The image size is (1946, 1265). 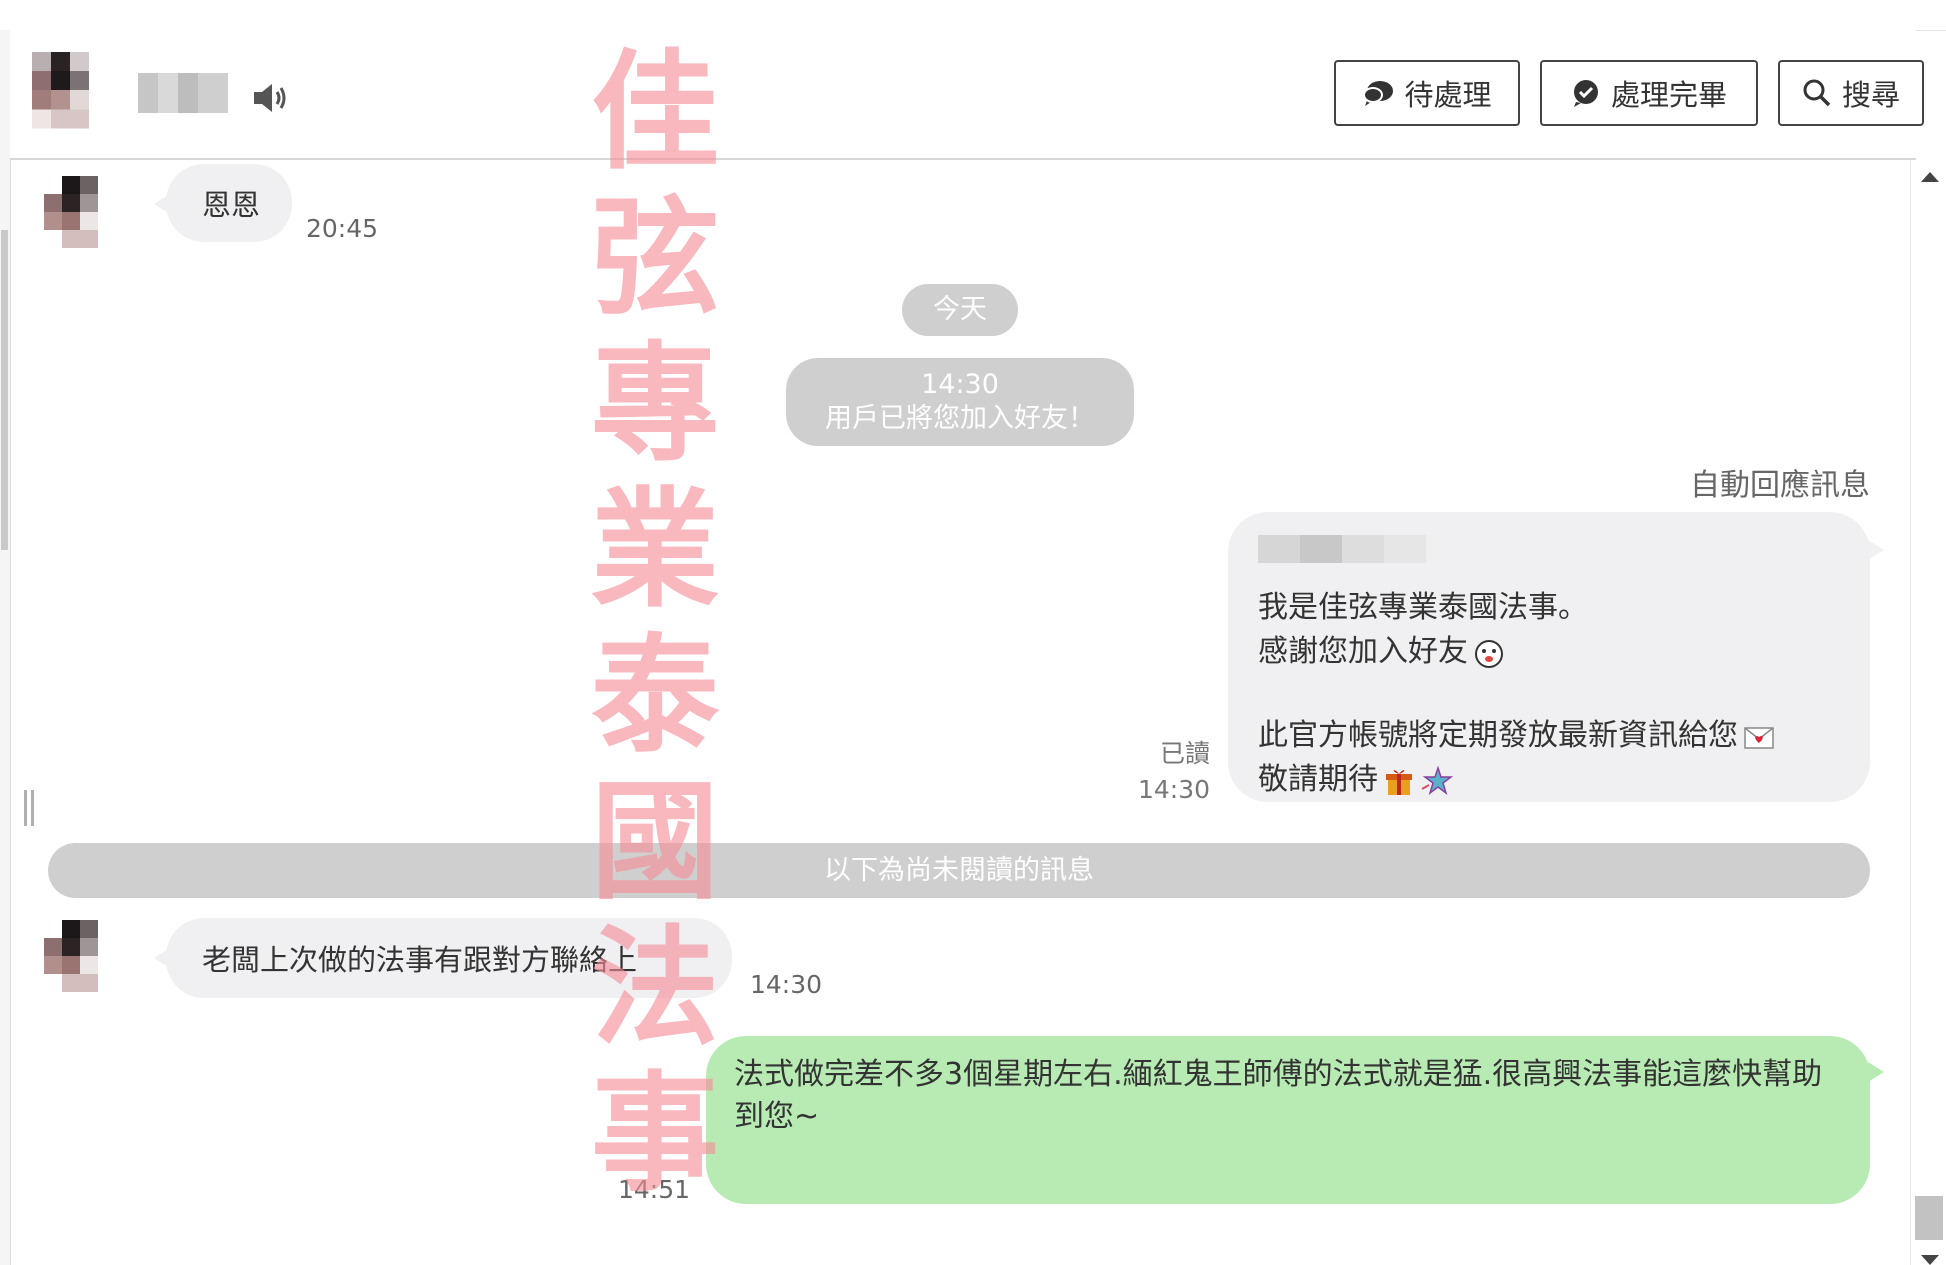 What do you see at coordinates (1170, 772) in the screenshot?
I see `read-status: 已讀 14:30` at bounding box center [1170, 772].